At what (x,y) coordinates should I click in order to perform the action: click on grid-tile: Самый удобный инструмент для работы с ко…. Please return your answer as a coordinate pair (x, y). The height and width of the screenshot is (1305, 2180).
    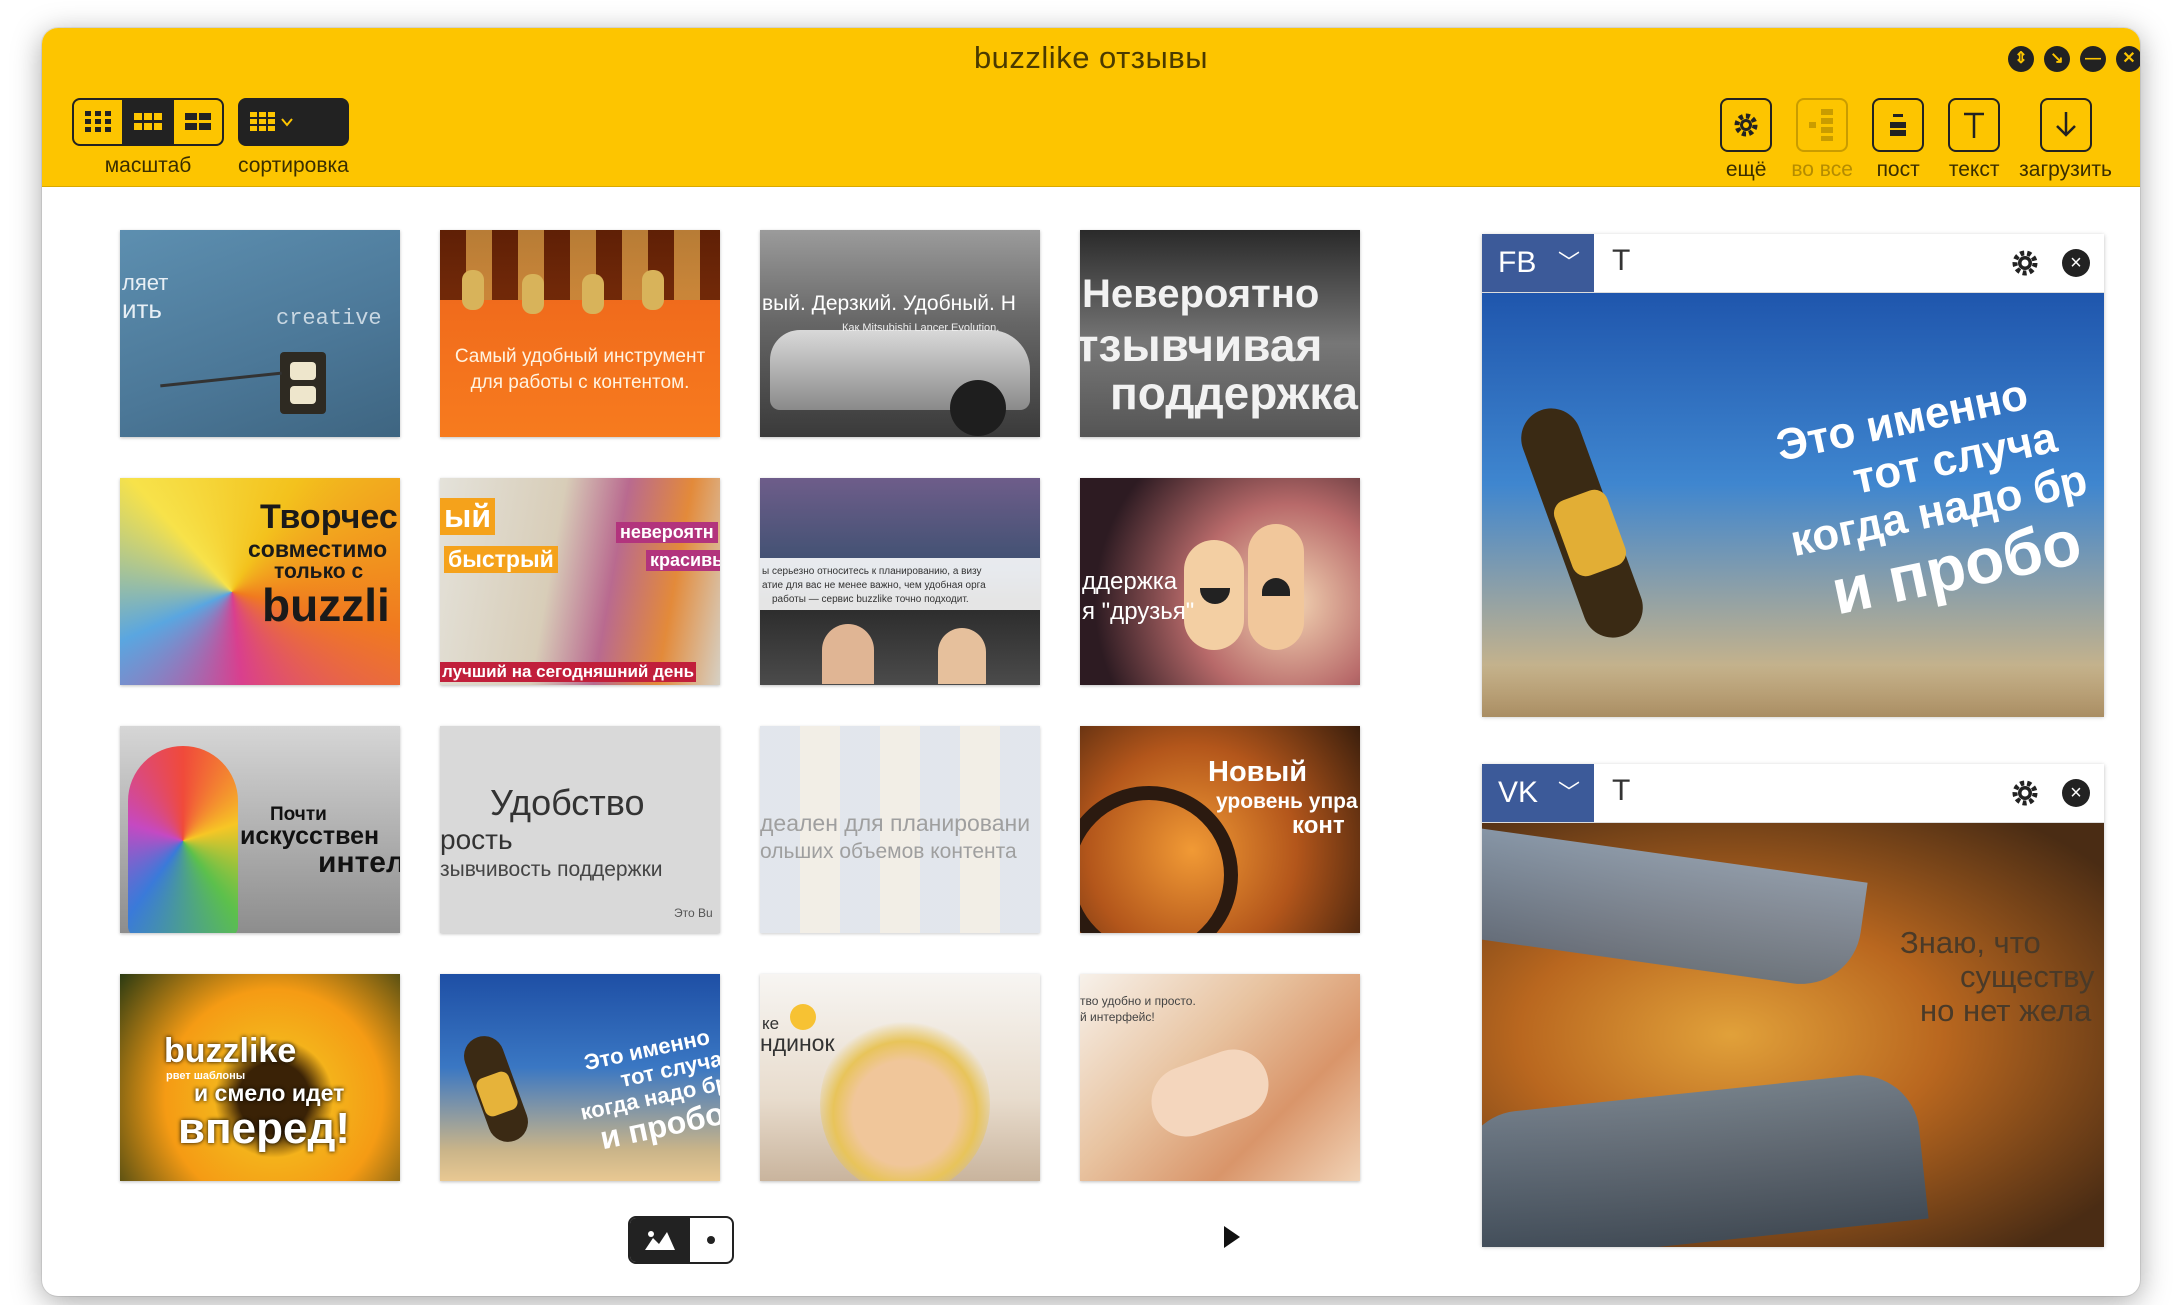
    Looking at the image, I should click on (580, 333).